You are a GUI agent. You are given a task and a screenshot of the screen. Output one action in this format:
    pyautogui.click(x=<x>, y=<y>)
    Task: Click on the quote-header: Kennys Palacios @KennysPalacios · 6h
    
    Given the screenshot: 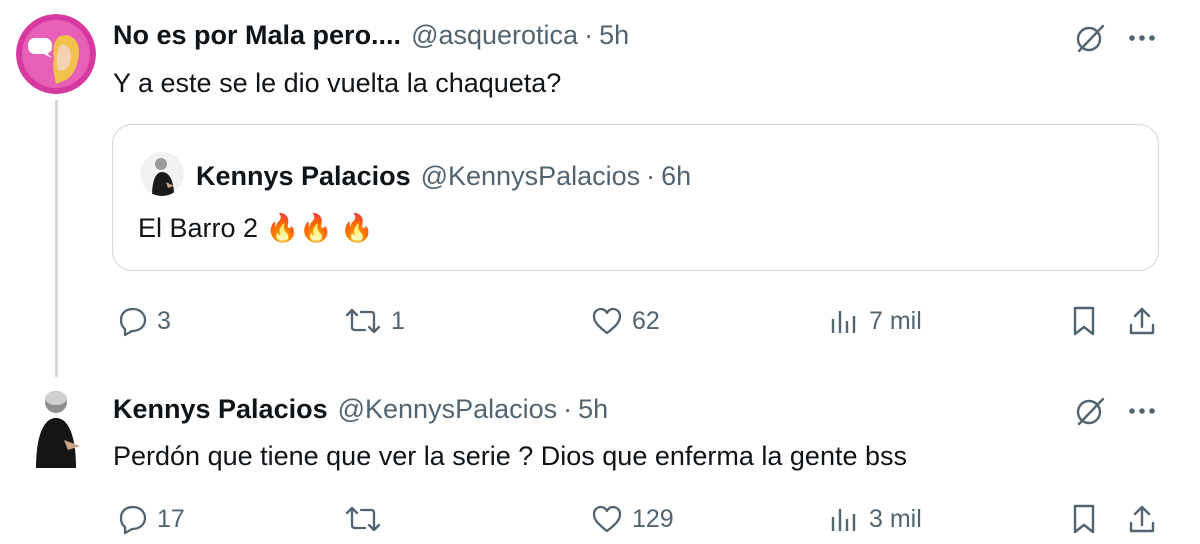 What is the action you would take?
    pyautogui.click(x=443, y=176)
    